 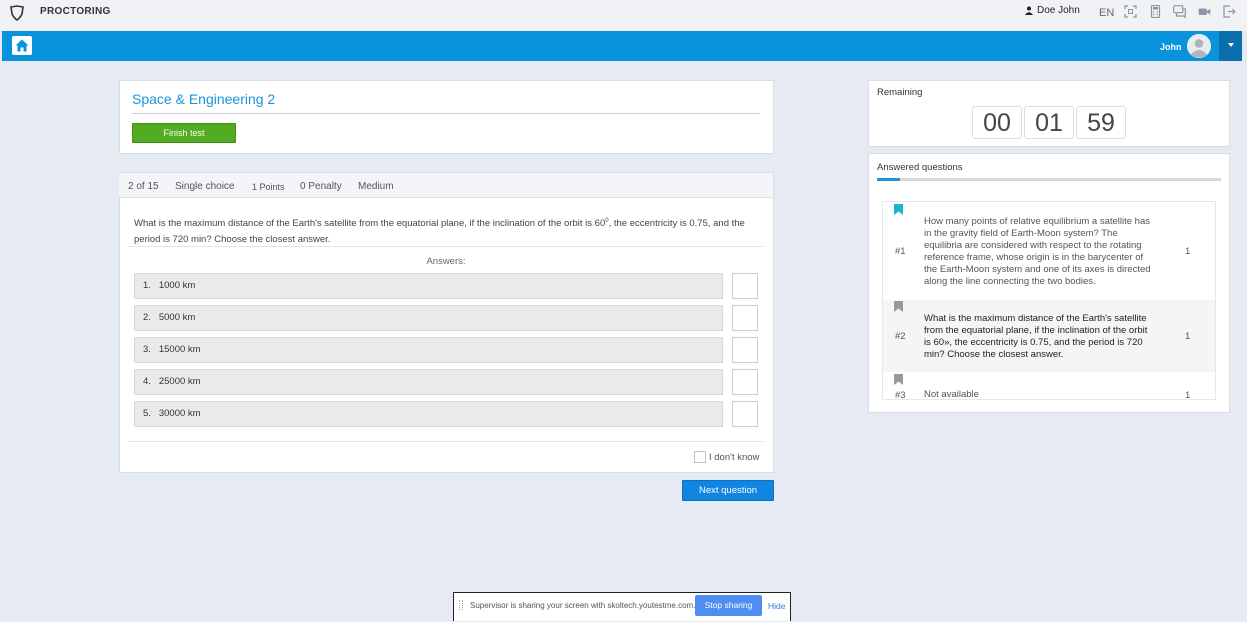 I want to click on answered-questions-label: Answered questions, so click(x=920, y=167).